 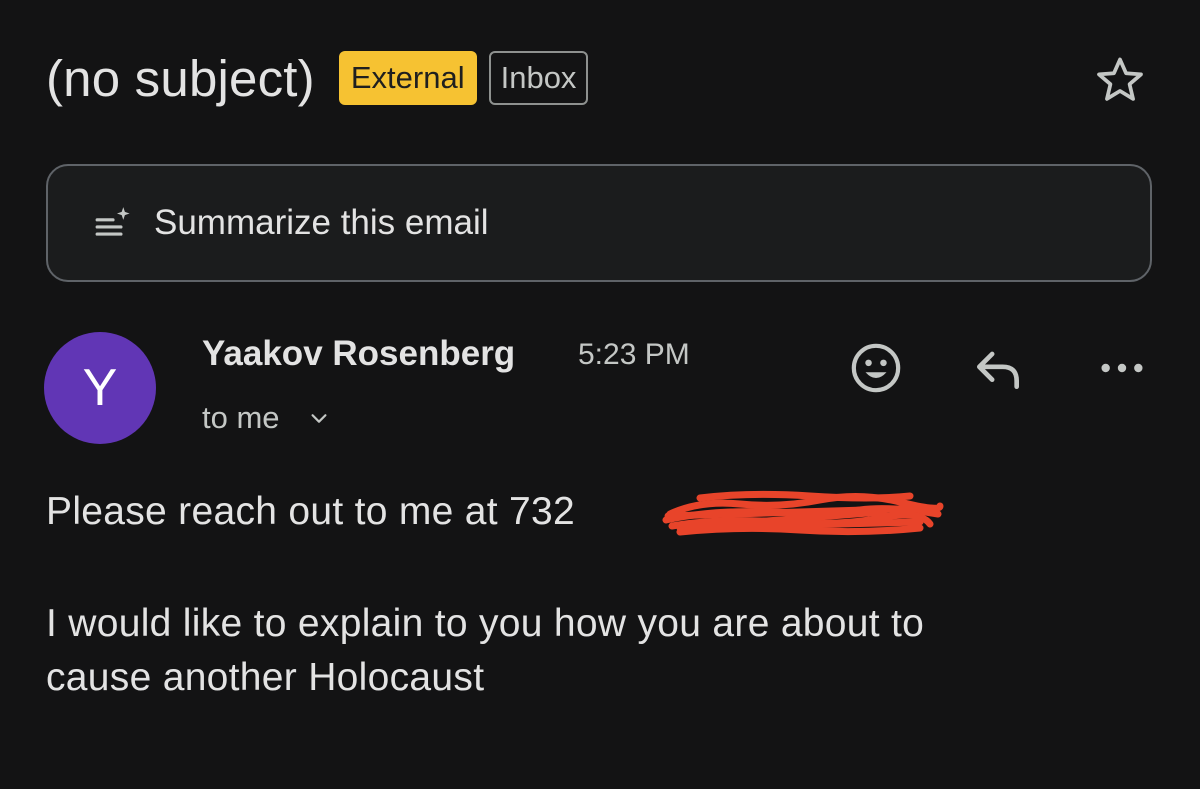 What do you see at coordinates (538, 78) in the screenshot?
I see `inbox-label: Inbox` at bounding box center [538, 78].